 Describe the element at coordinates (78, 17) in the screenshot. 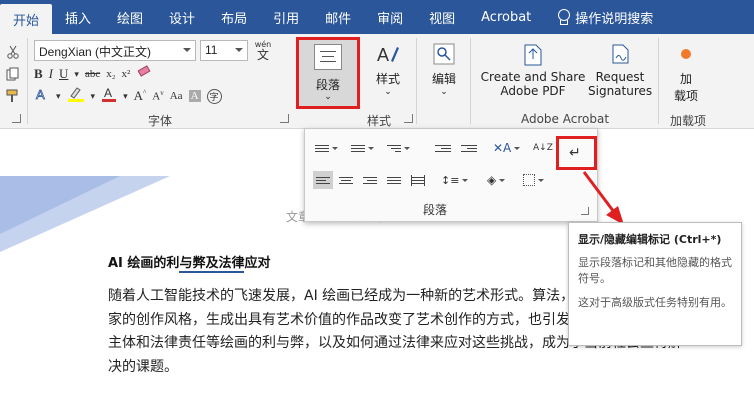

I see `tab-insert: 插入` at that location.